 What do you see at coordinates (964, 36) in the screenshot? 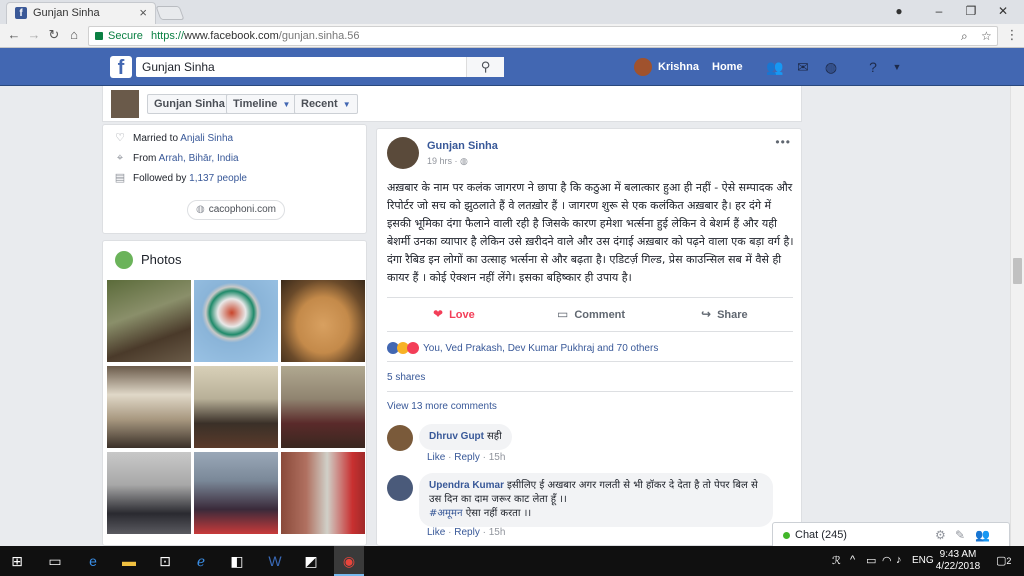
I see `zoom-icon: ⌕` at bounding box center [964, 36].